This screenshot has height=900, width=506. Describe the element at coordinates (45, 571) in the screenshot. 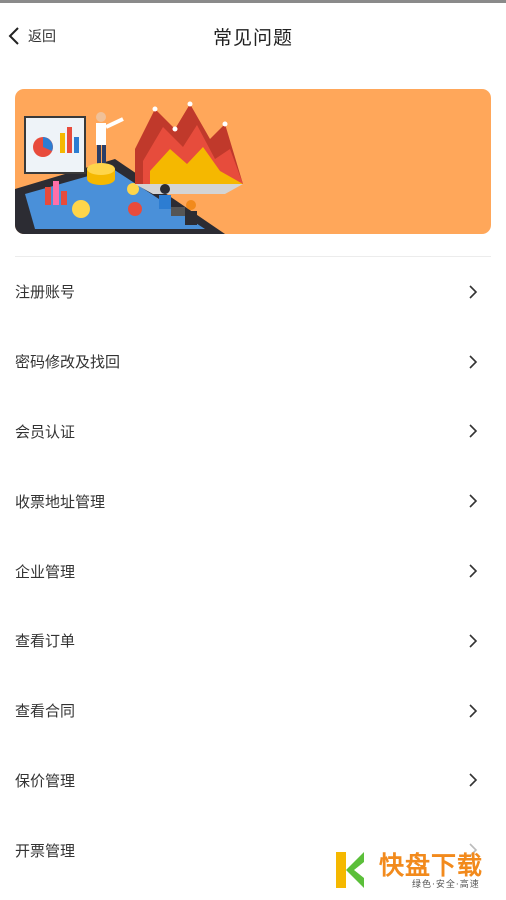

I see `faq-item-label: 企业管理` at that location.